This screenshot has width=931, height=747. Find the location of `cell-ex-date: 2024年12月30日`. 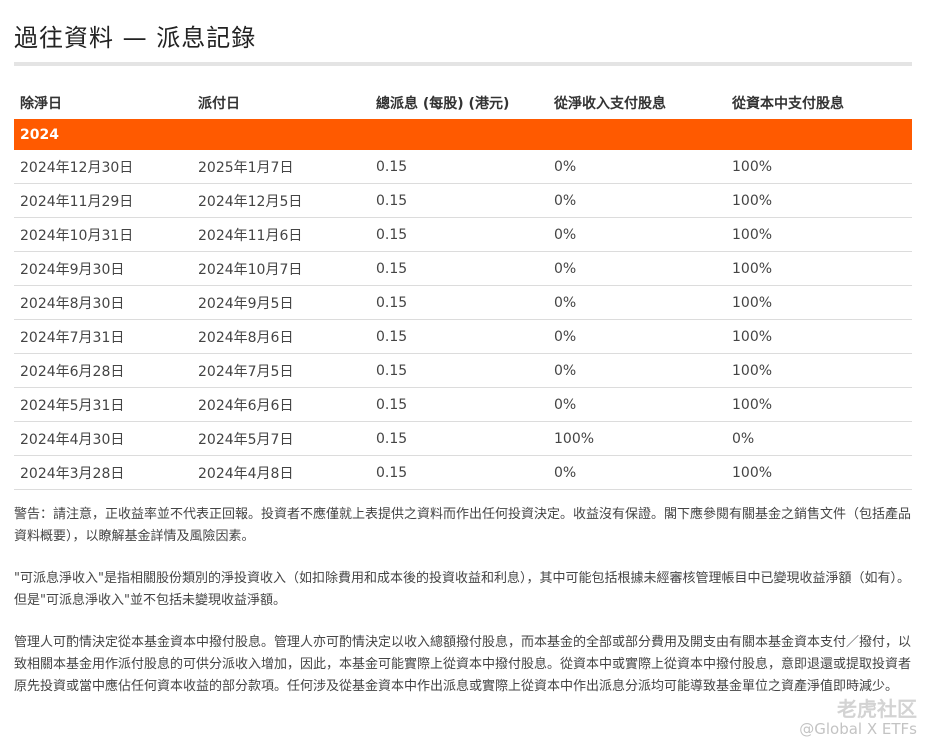

cell-ex-date: 2024年12月30日 is located at coordinates (103, 167).